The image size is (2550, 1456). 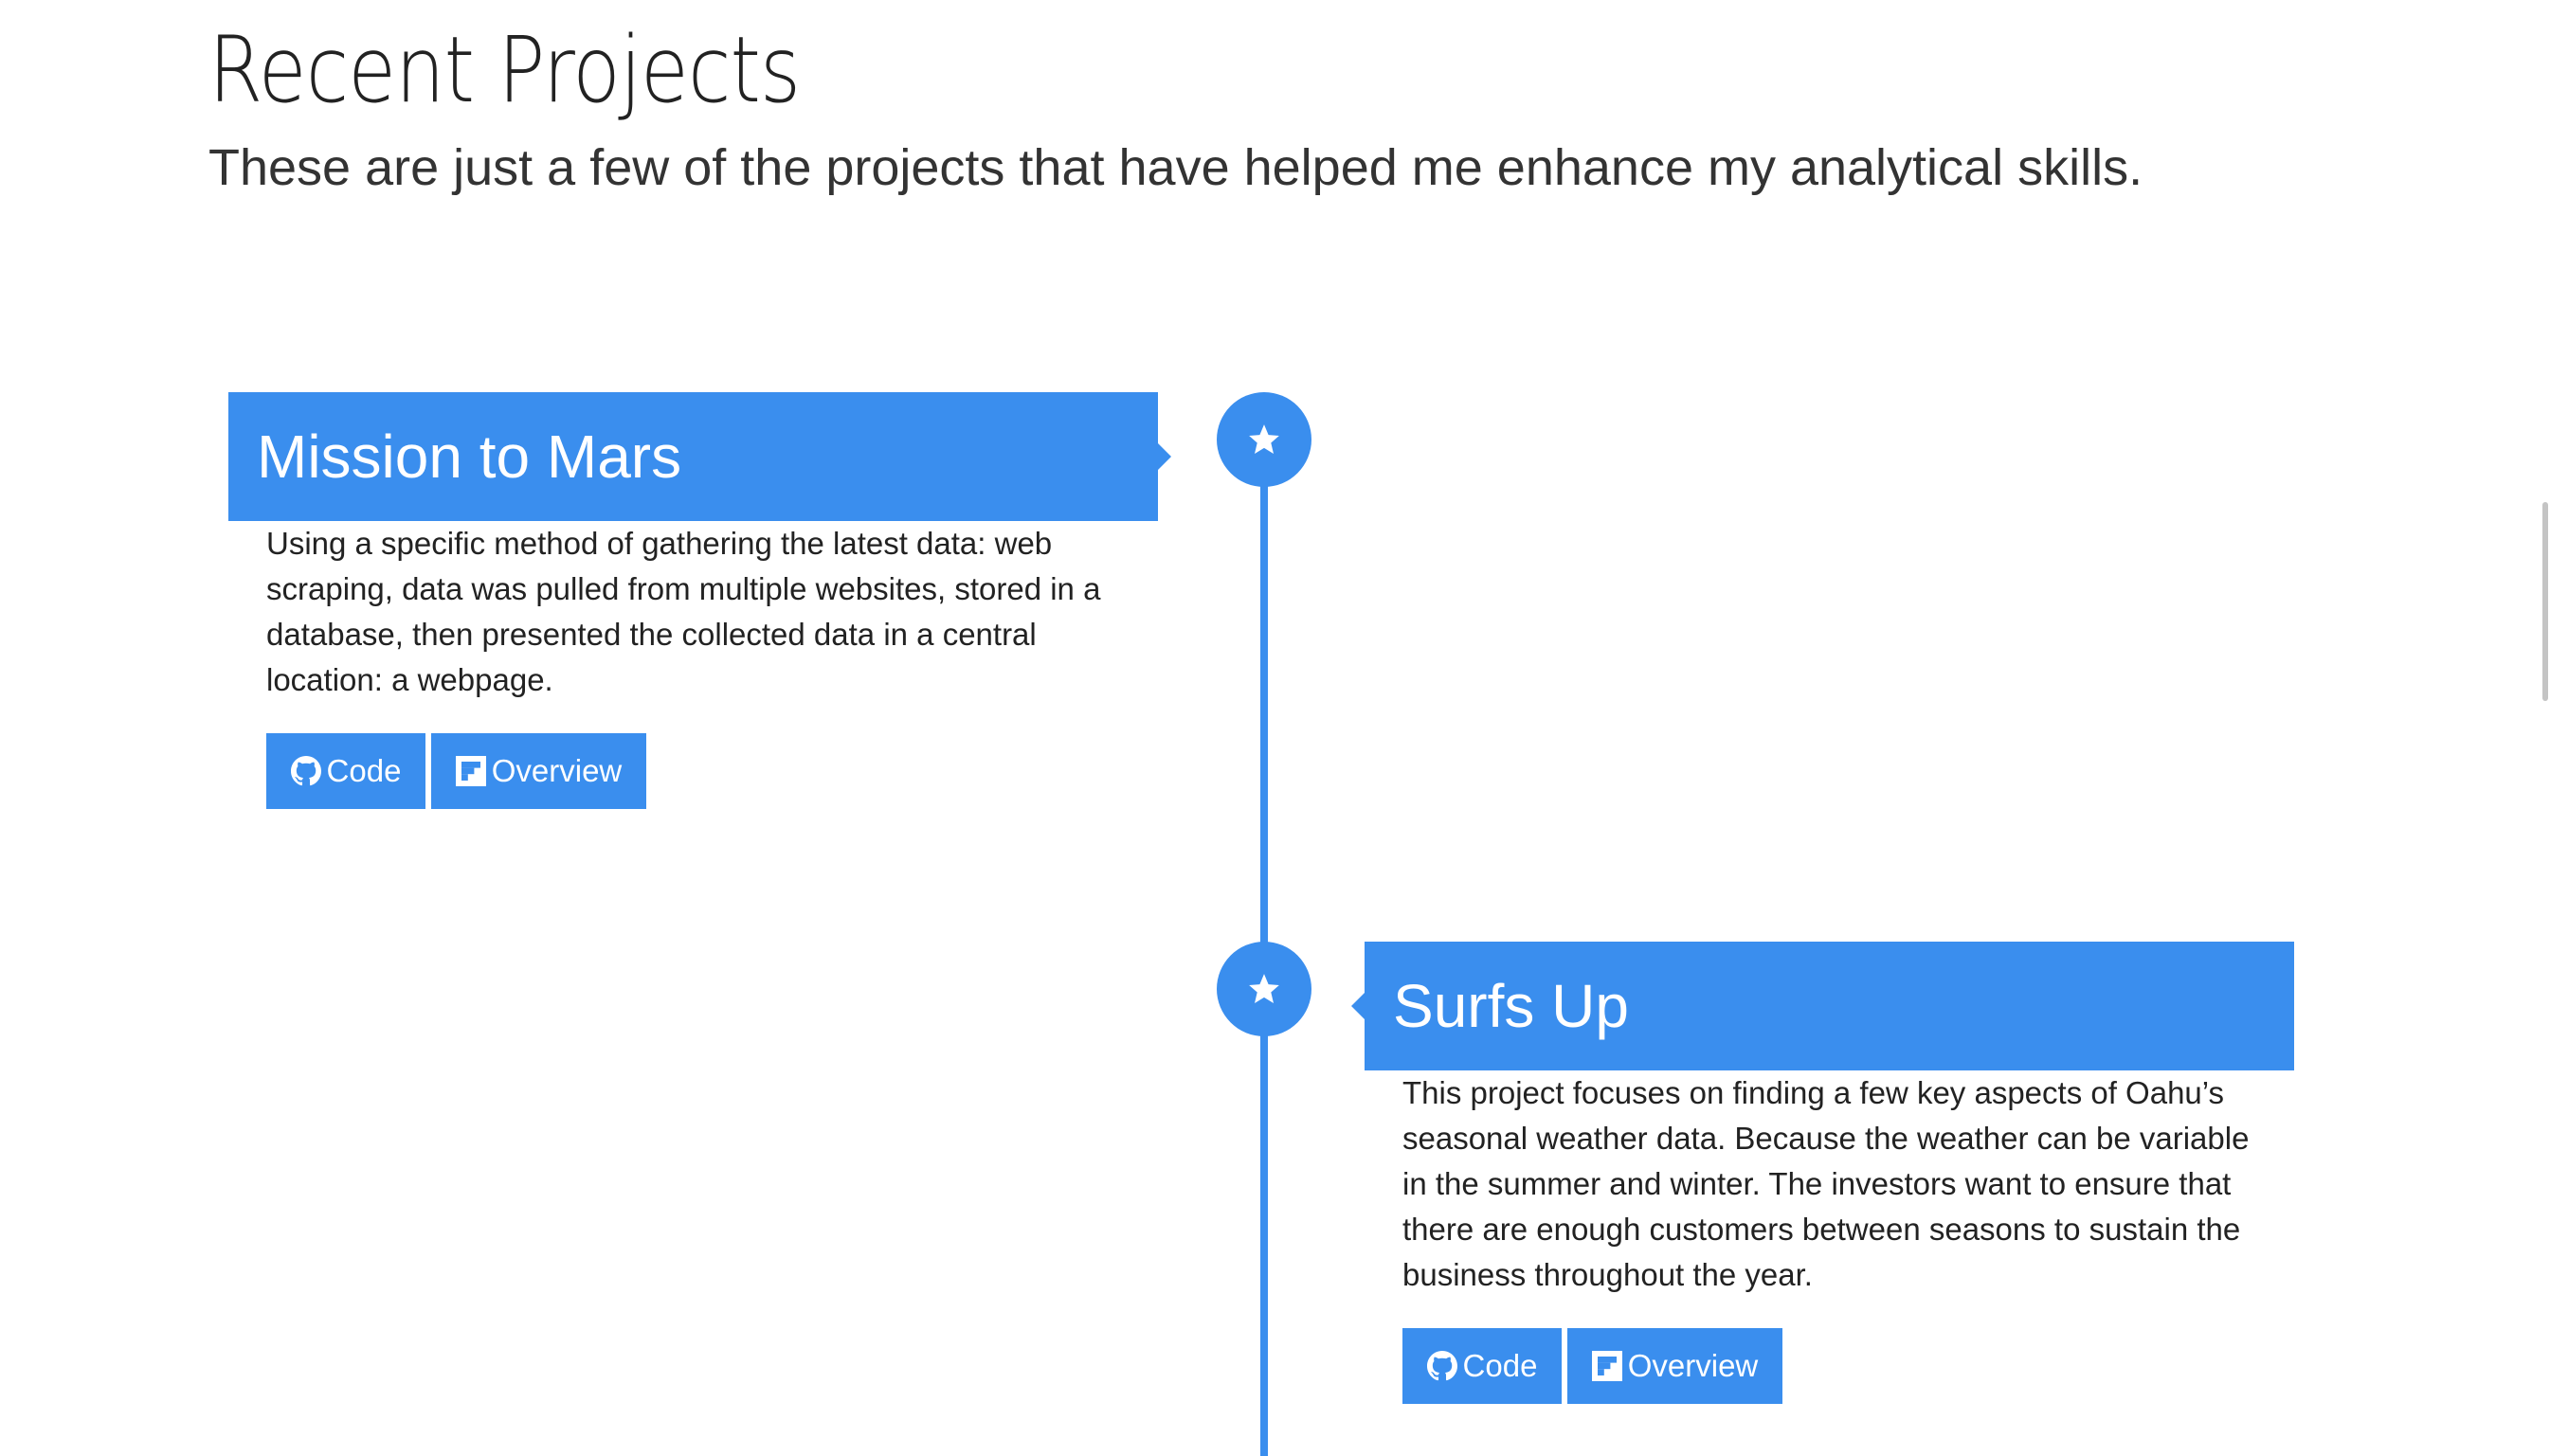 I want to click on code-button-surfs-up: Code, so click(x=1482, y=1366).